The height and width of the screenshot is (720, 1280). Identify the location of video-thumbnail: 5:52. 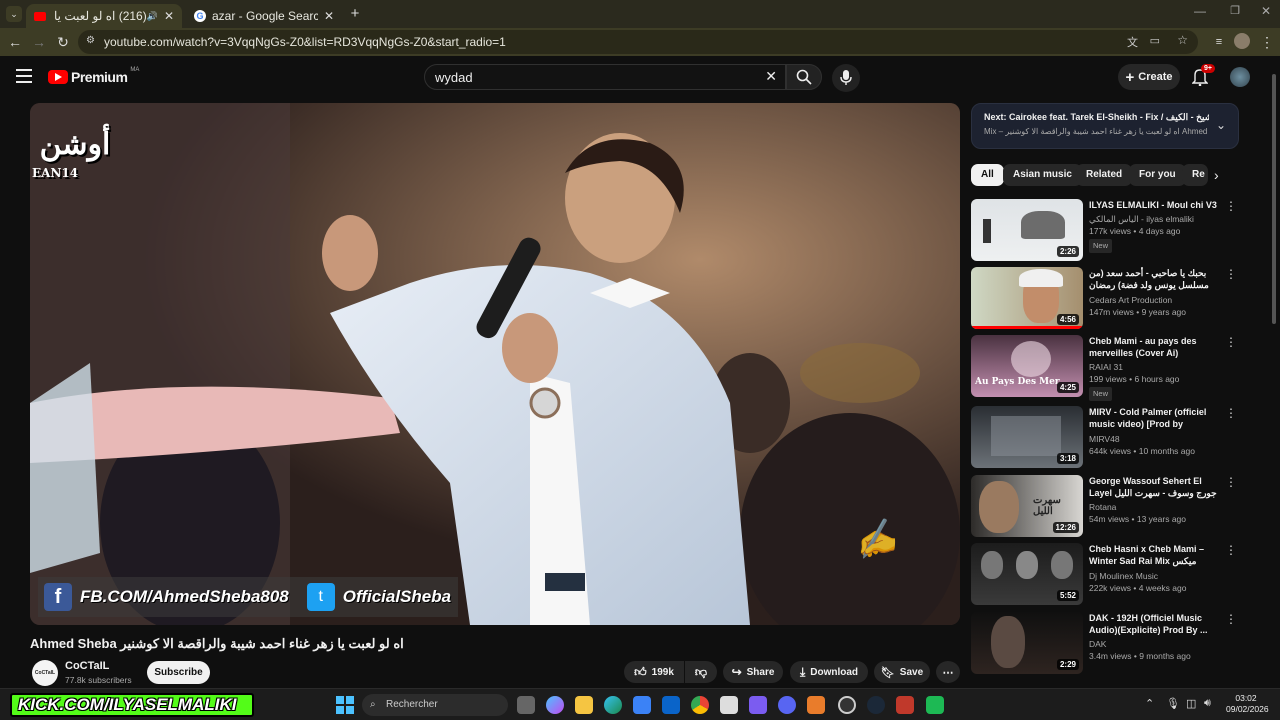
(1027, 574).